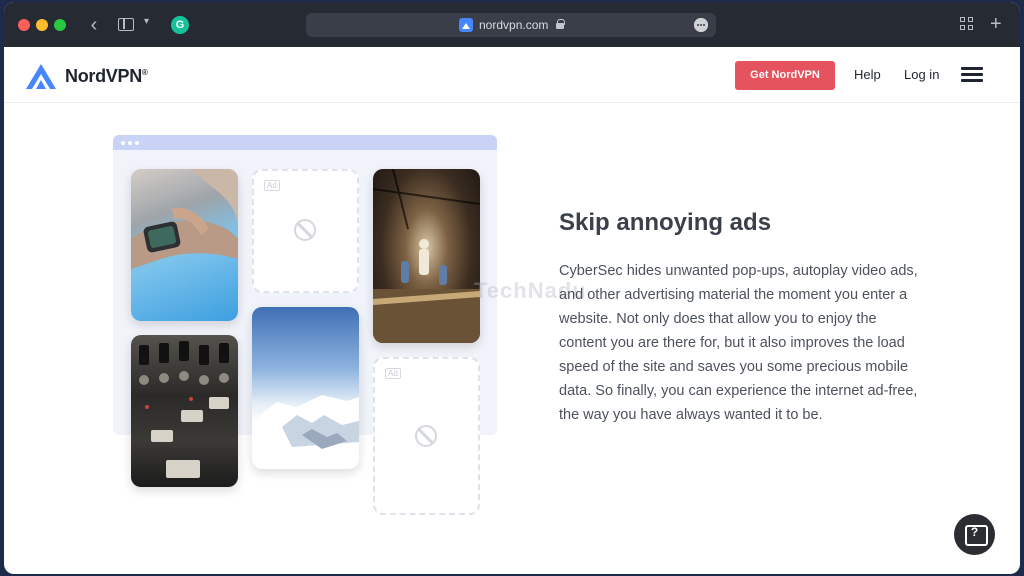  What do you see at coordinates (701, 25) in the screenshot?
I see `more-options-icon` at bounding box center [701, 25].